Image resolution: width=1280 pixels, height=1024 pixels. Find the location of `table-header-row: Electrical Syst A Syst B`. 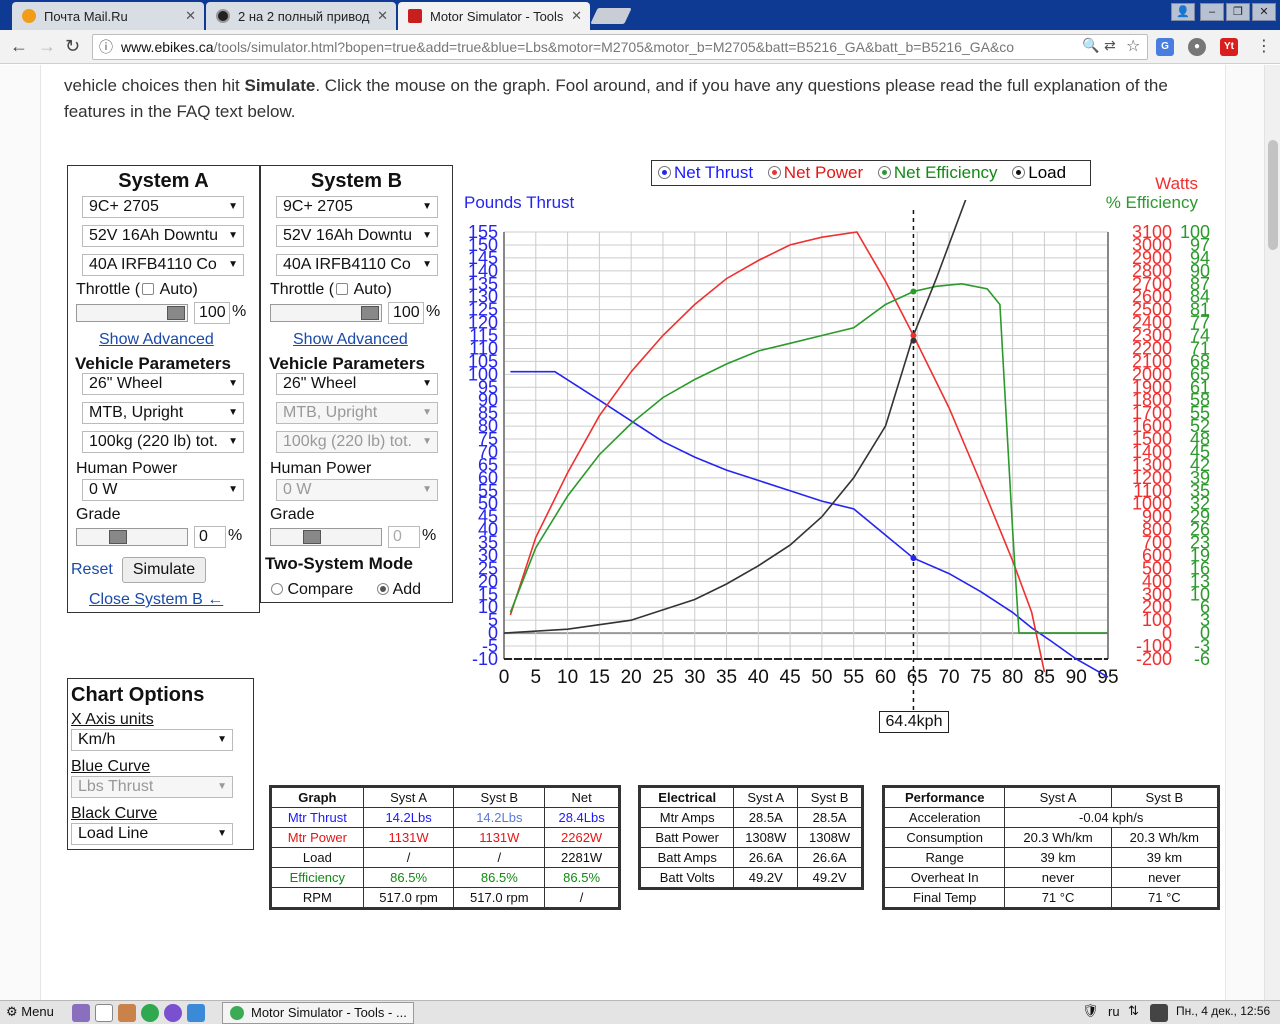

table-header-row: Electrical Syst A Syst B is located at coordinates (750, 797).